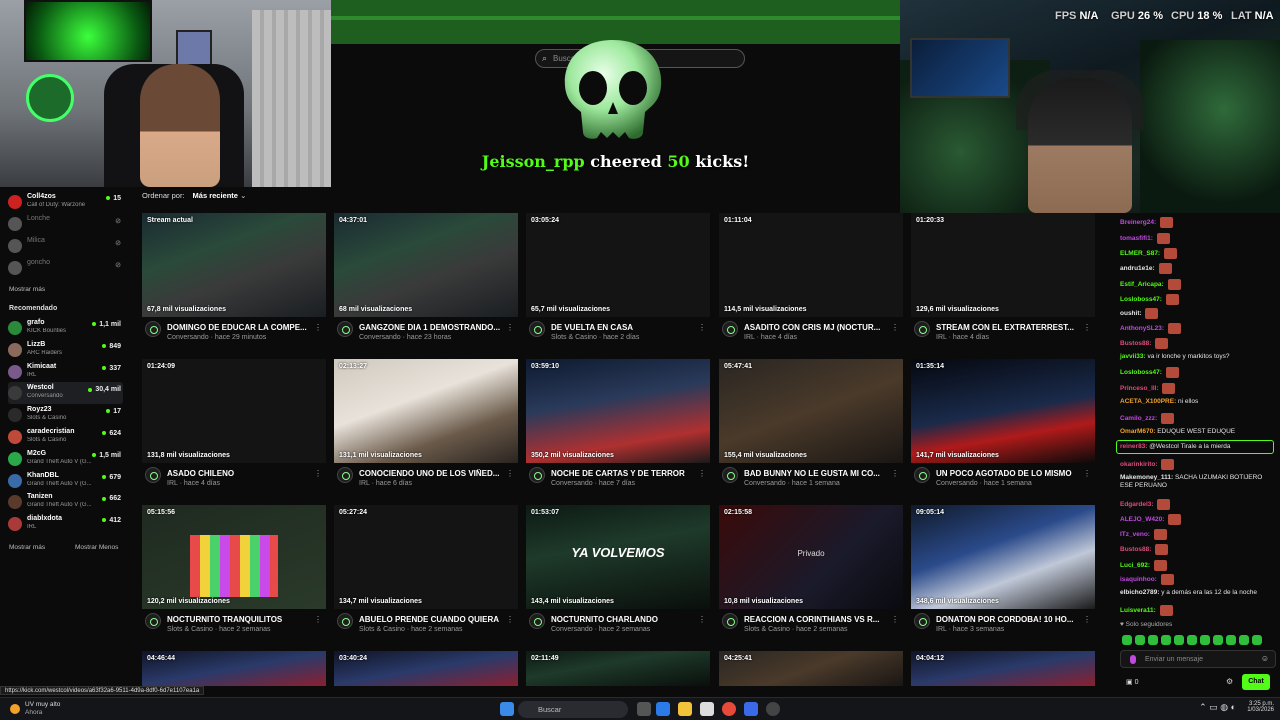  I want to click on chat-username: Luisvera11:, so click(1138, 610).